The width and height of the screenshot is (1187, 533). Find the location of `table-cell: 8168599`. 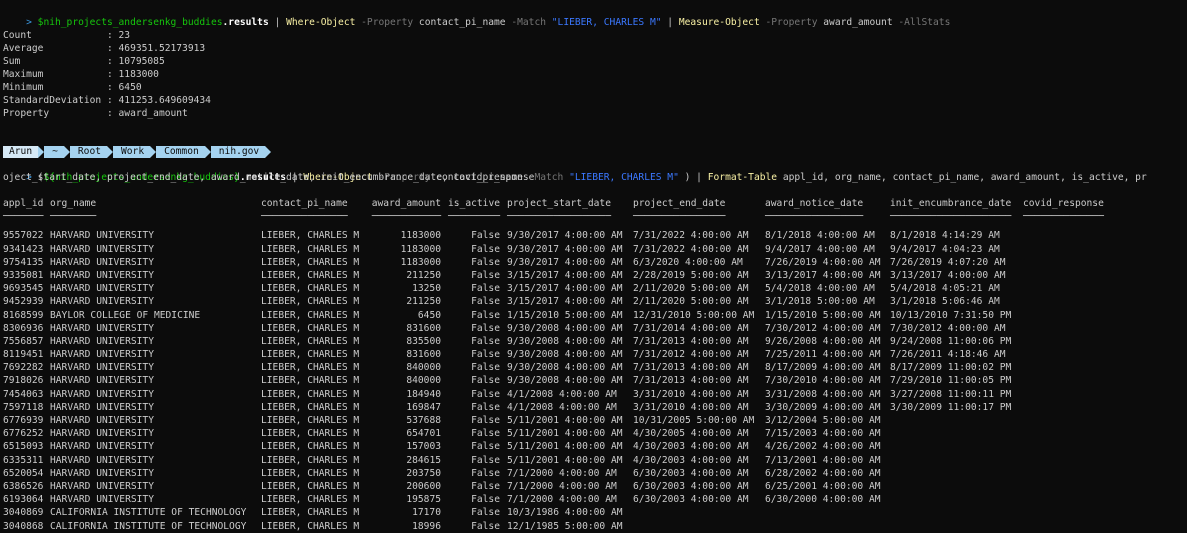

table-cell: 8168599 is located at coordinates (23, 315).